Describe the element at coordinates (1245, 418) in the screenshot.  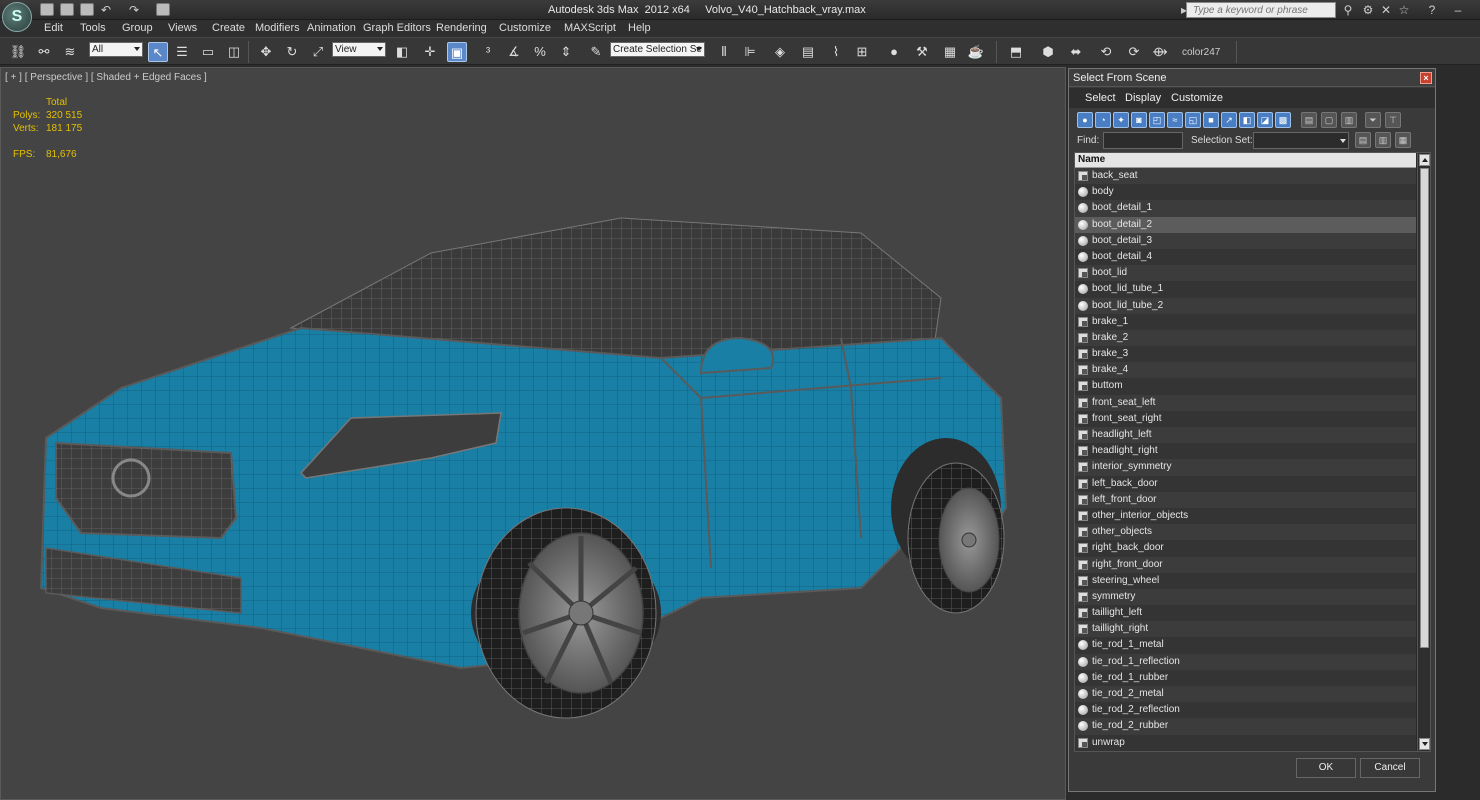
I see `list-item: front_seat_right` at that location.